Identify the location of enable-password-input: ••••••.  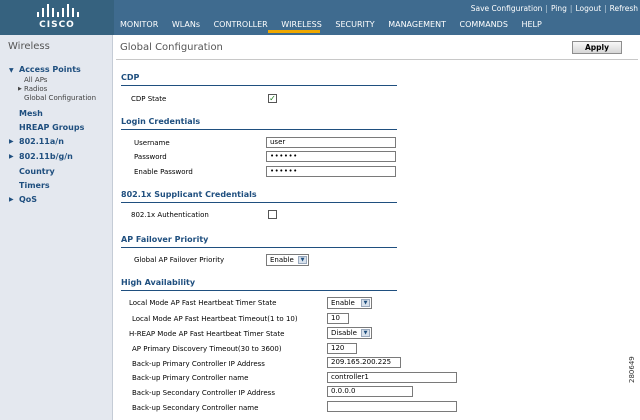
(331, 171).